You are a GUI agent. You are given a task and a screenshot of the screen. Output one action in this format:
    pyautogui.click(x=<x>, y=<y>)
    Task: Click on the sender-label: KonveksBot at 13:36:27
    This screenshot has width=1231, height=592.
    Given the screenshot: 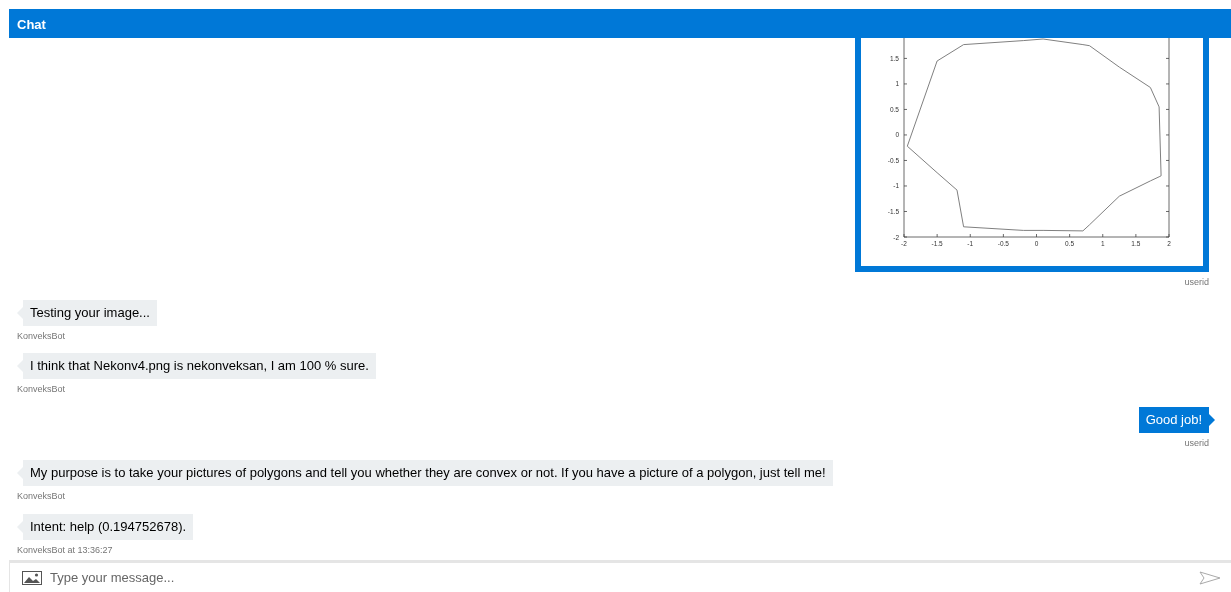 What is the action you would take?
    pyautogui.click(x=65, y=550)
    